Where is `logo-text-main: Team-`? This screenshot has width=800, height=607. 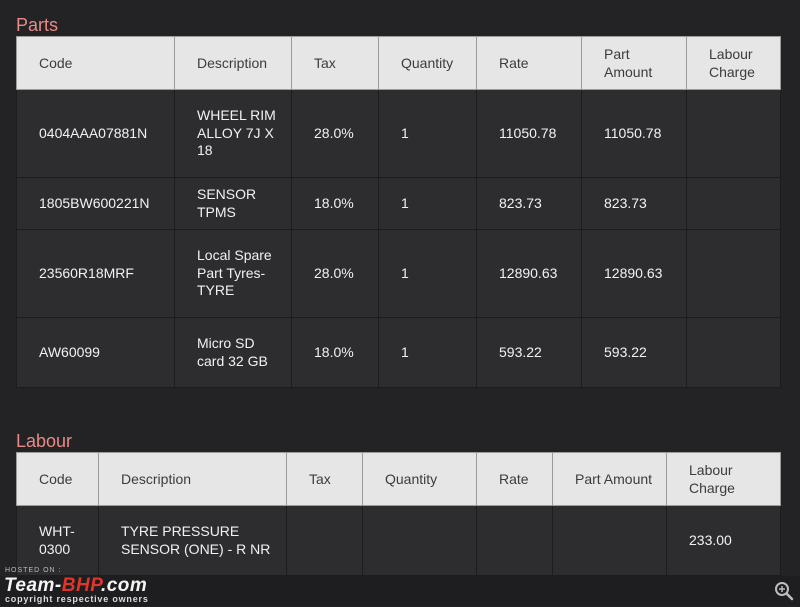
logo-text-main: Team- is located at coordinates (33, 585).